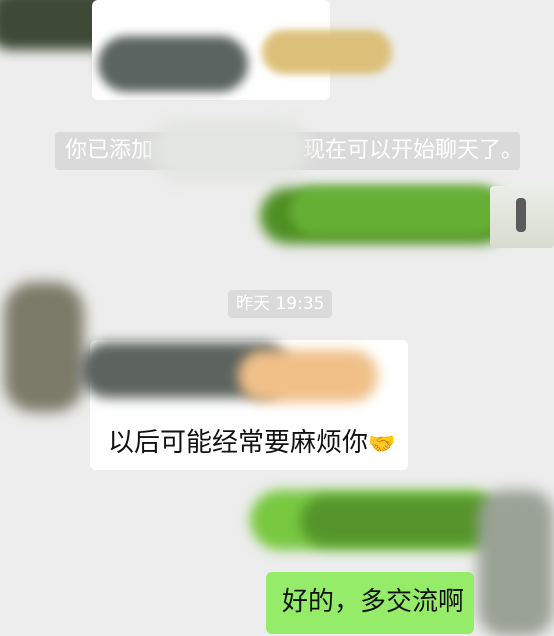  What do you see at coordinates (109, 150) in the screenshot?
I see `system-prefix: 你已添加` at bounding box center [109, 150].